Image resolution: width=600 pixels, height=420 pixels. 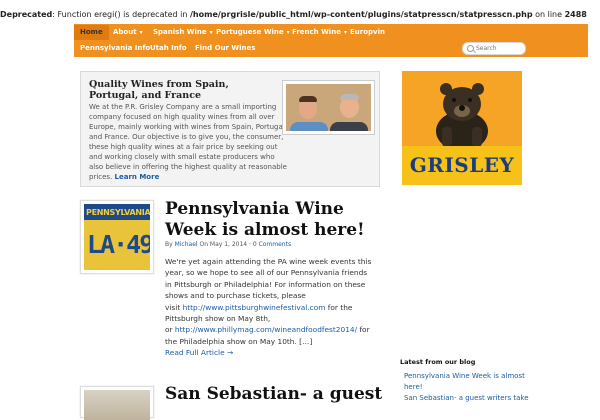 I want to click on nav-item-find-our-wines: Find Our Wines, so click(x=225, y=48).